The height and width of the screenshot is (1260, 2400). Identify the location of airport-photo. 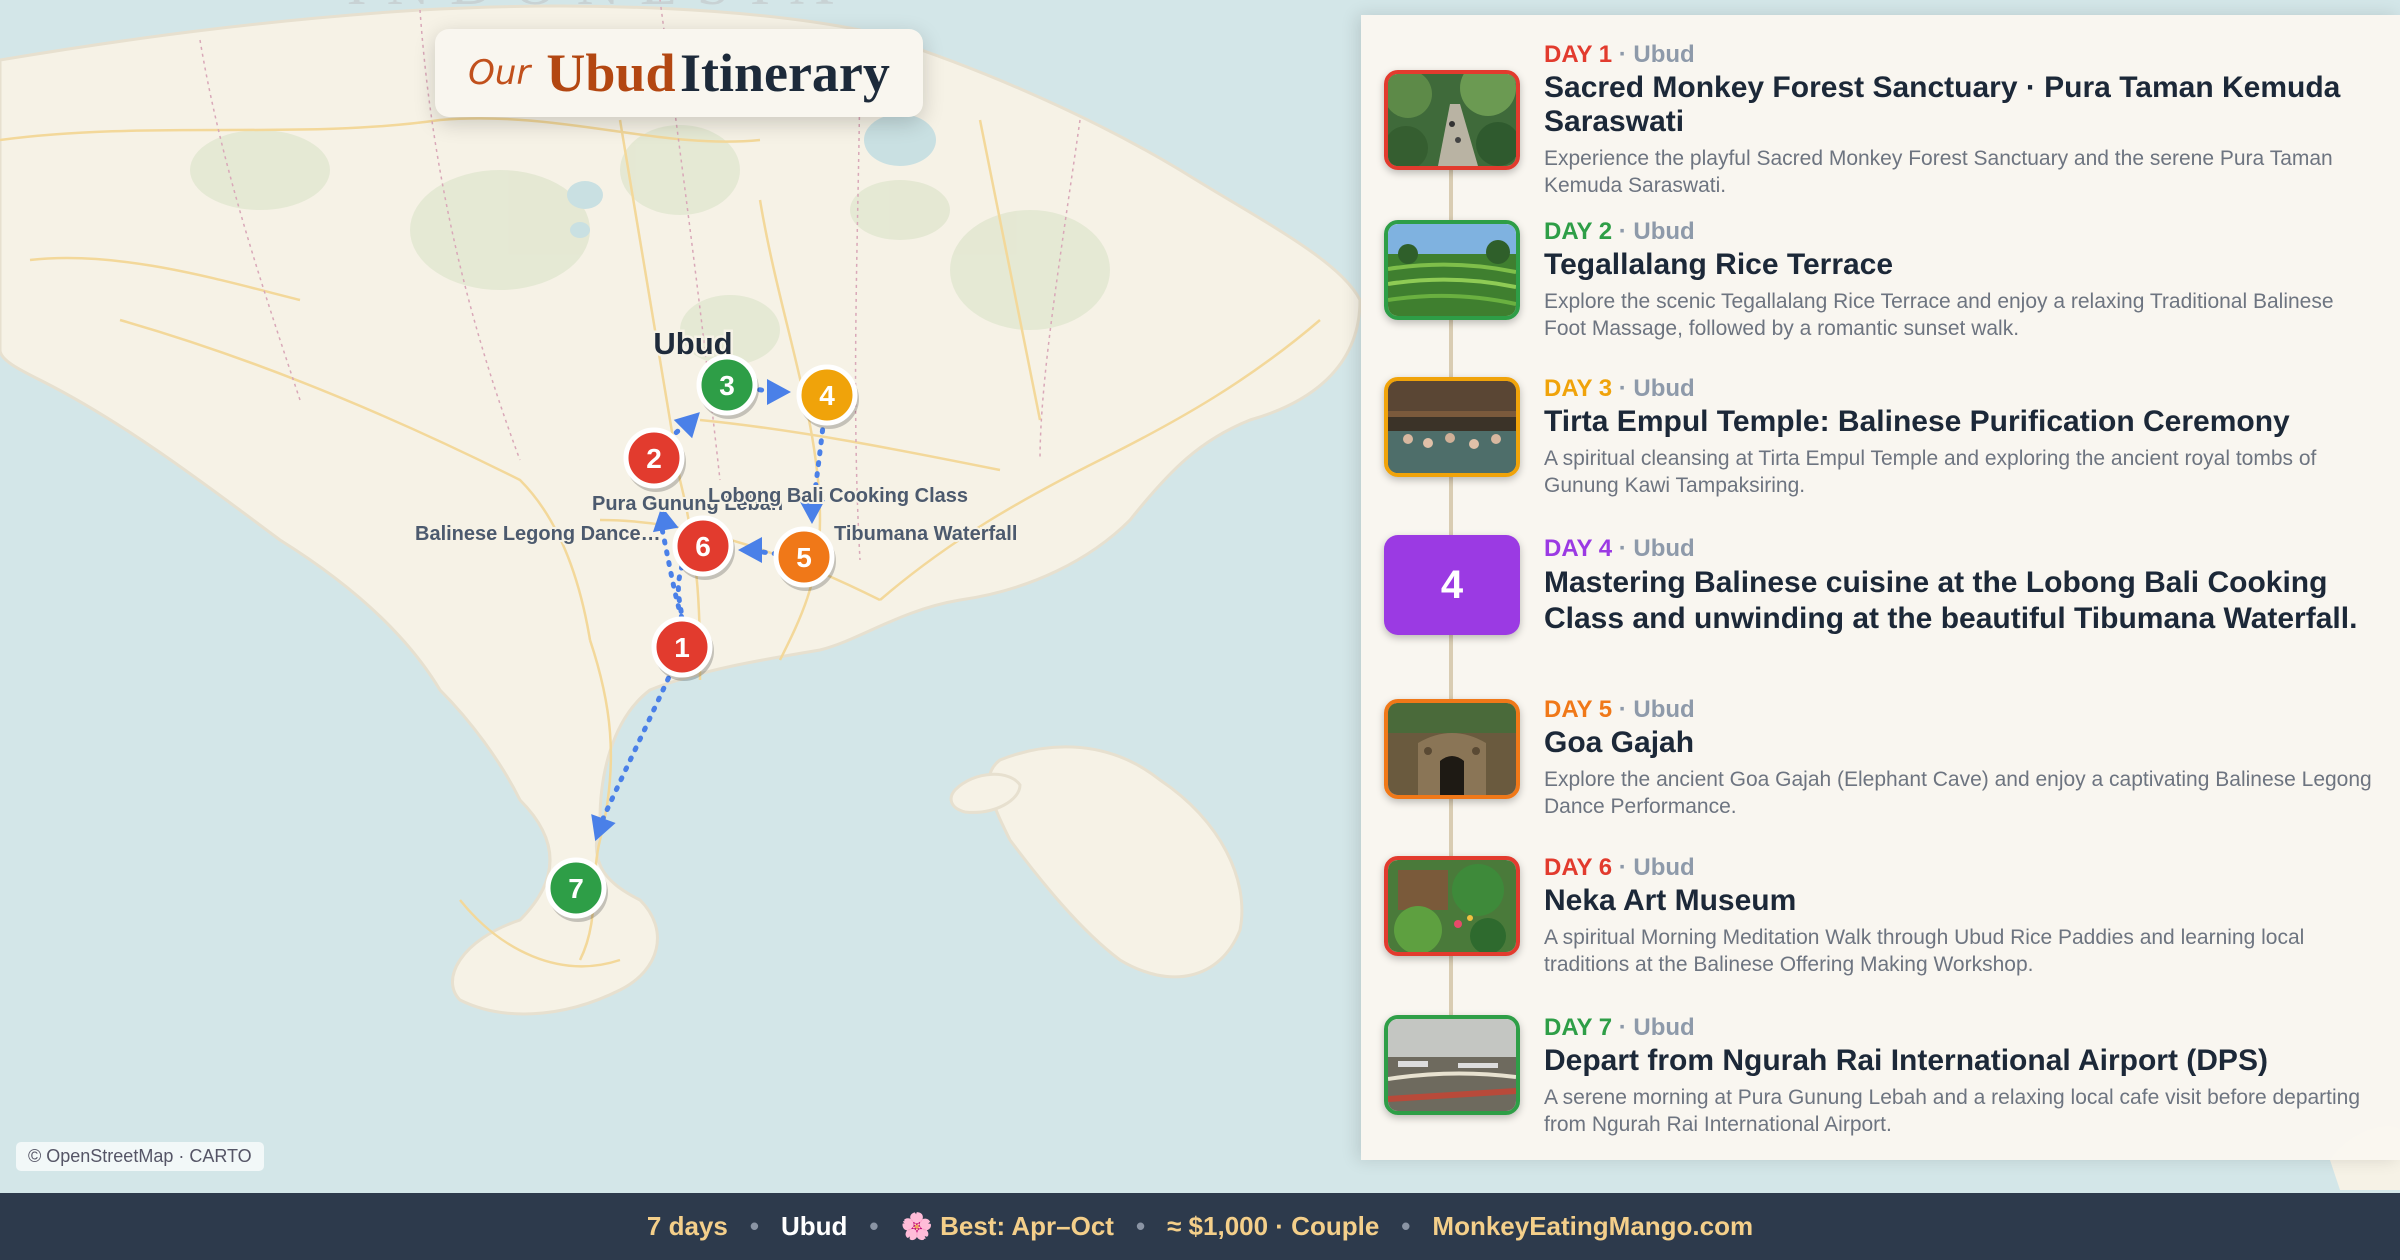
(1452, 1065).